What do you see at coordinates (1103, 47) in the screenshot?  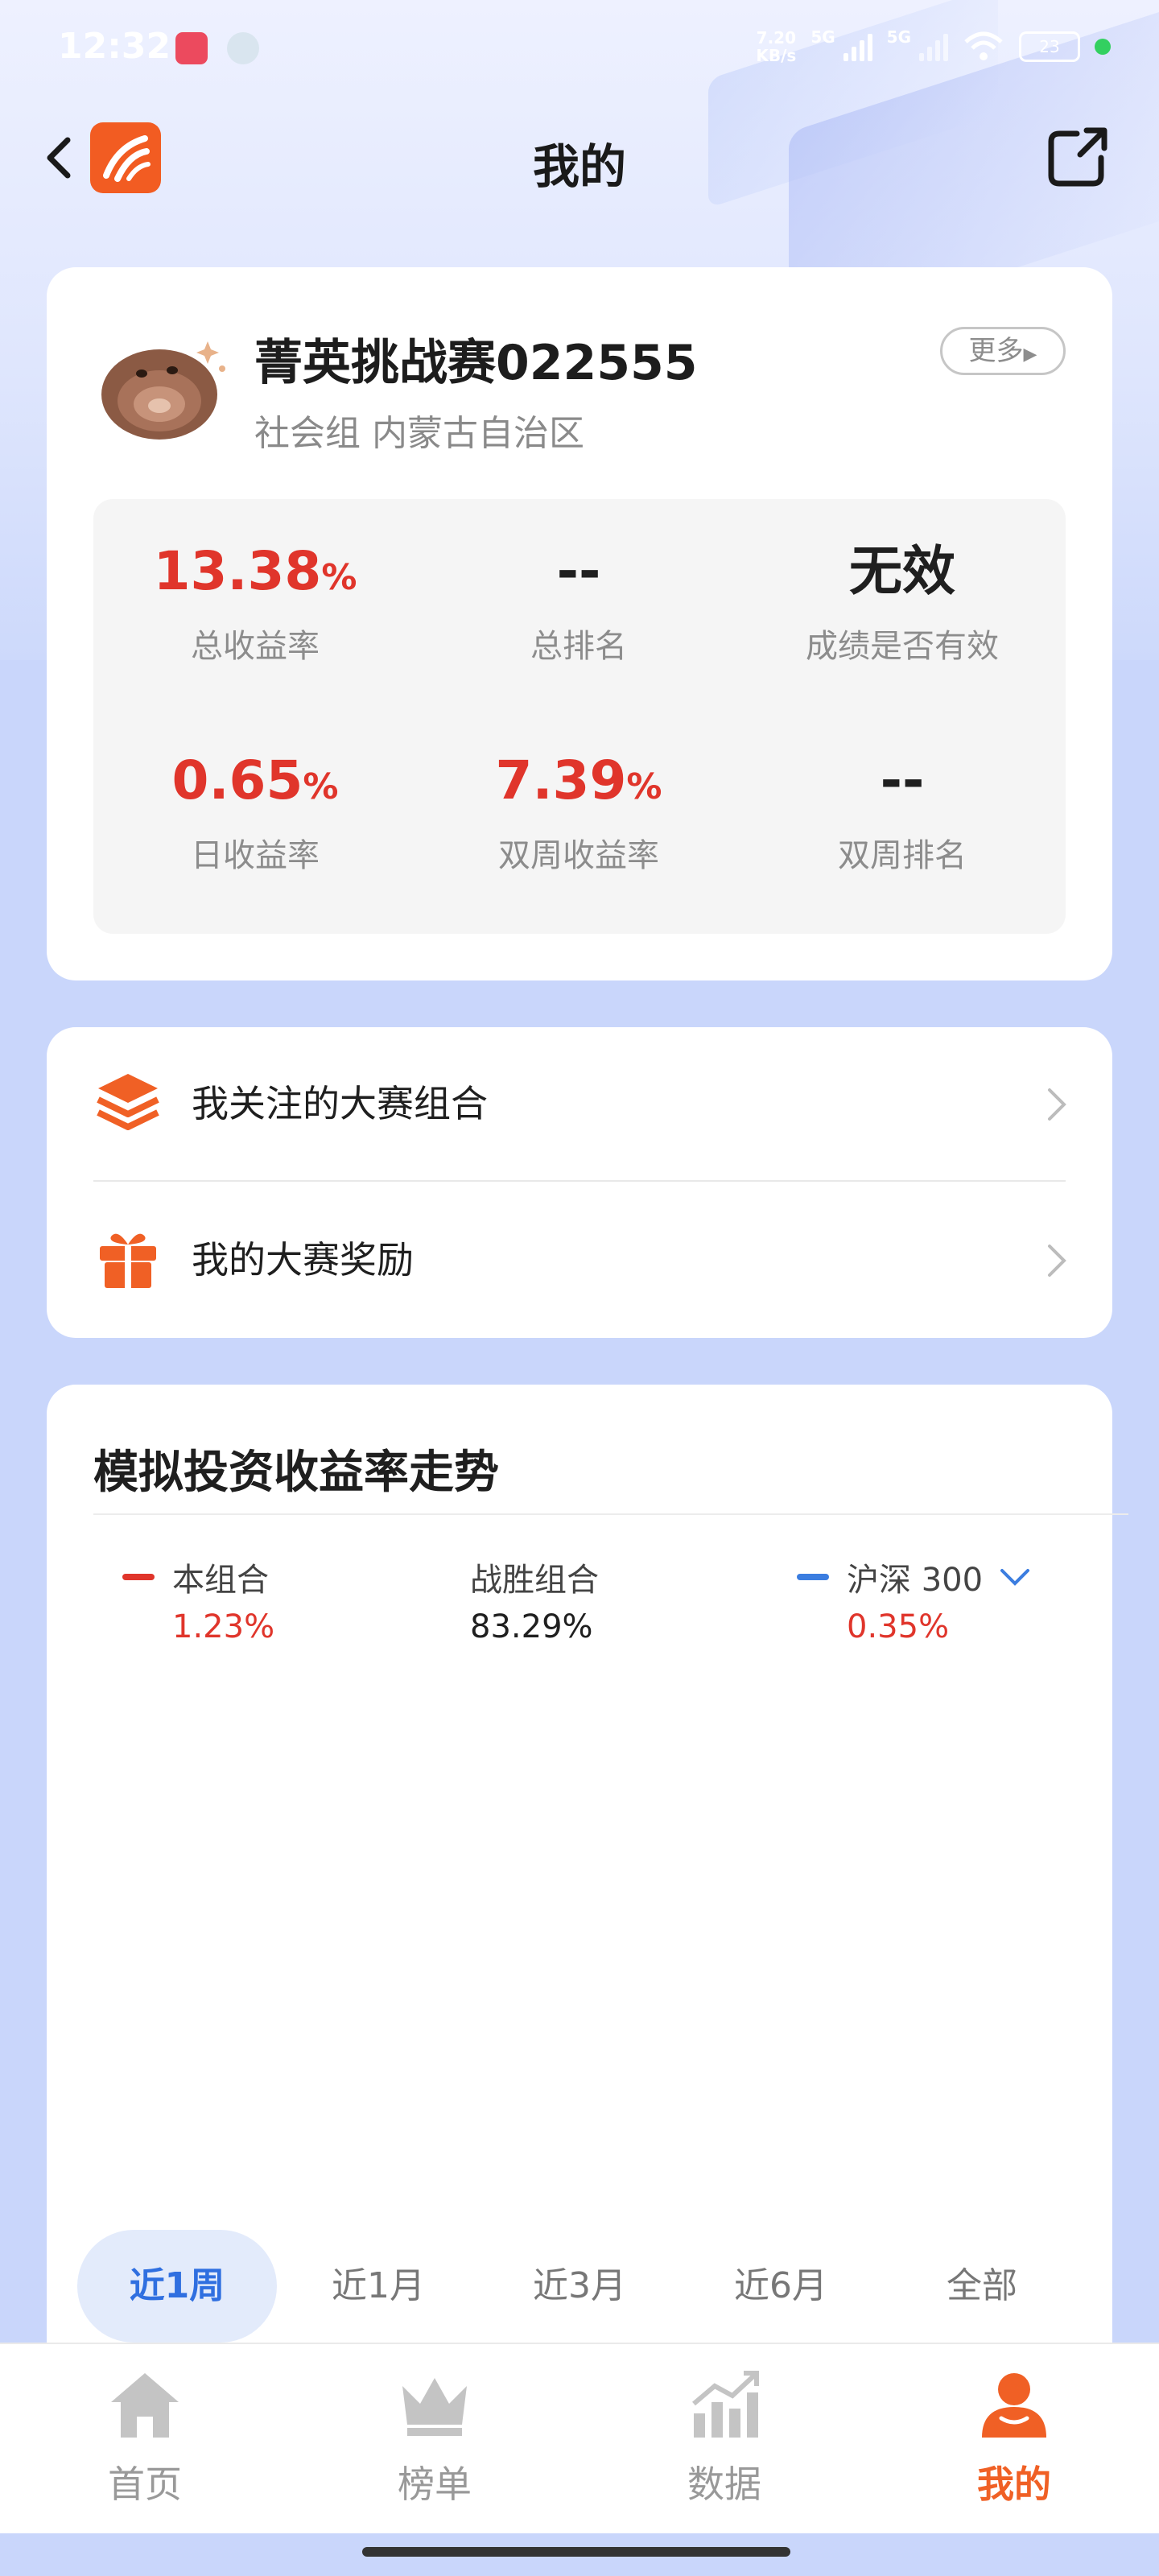 I see `privacy-indicator` at bounding box center [1103, 47].